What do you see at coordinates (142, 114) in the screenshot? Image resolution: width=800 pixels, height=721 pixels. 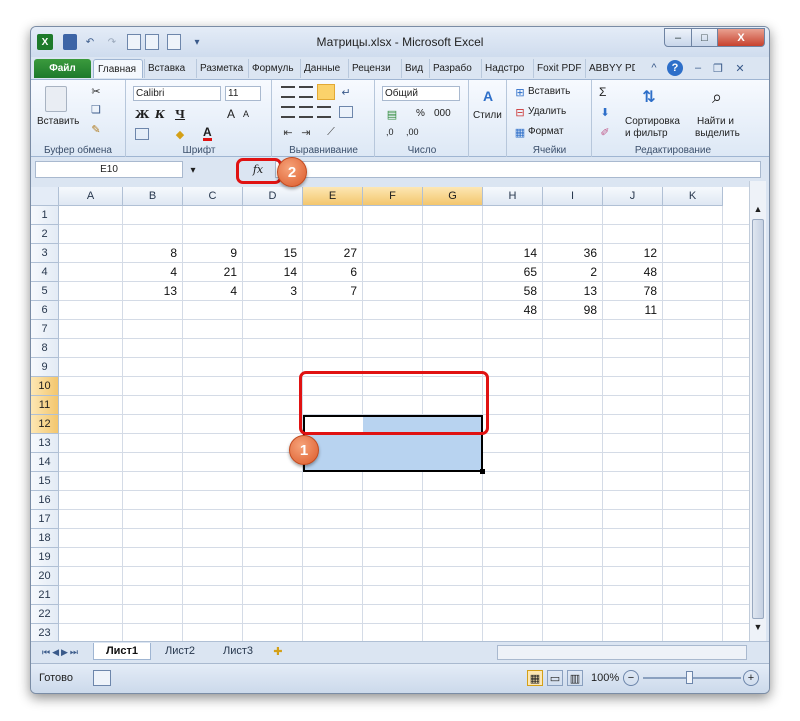 I see `bold-button: Ж` at bounding box center [142, 114].